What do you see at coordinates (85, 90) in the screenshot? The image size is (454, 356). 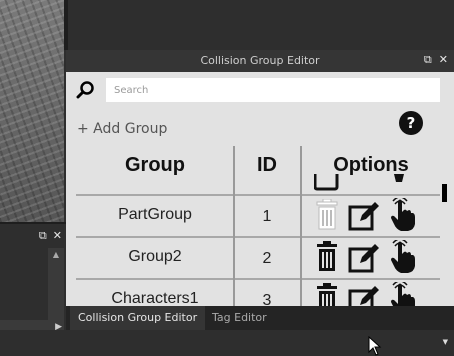 I see `magnifier-icon` at bounding box center [85, 90].